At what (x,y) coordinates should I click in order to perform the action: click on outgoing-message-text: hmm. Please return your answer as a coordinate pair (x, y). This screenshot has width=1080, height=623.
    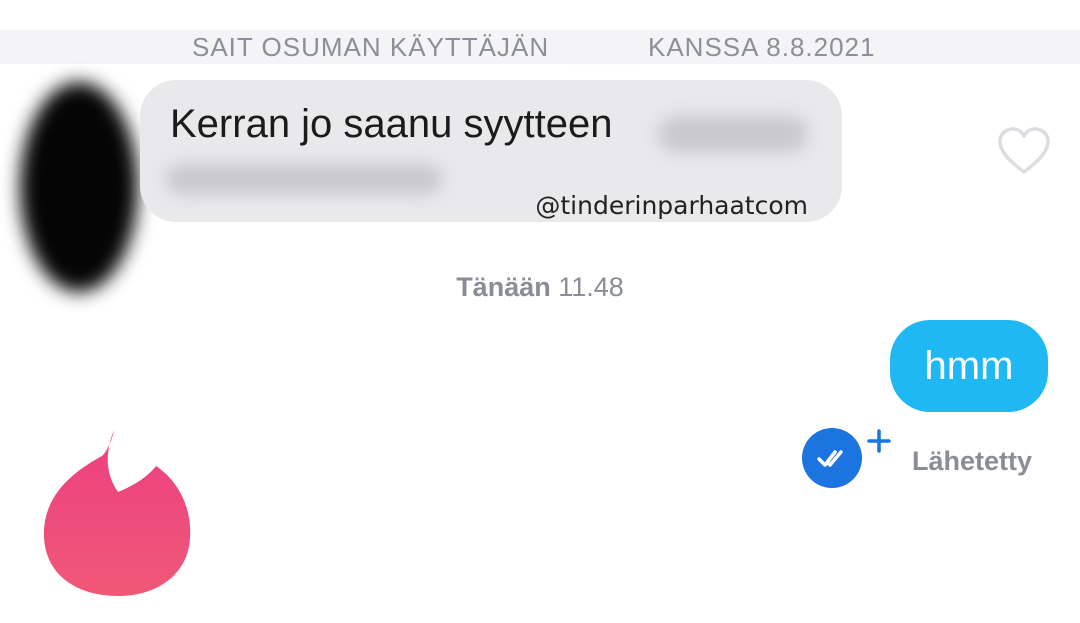
    Looking at the image, I should click on (969, 366).